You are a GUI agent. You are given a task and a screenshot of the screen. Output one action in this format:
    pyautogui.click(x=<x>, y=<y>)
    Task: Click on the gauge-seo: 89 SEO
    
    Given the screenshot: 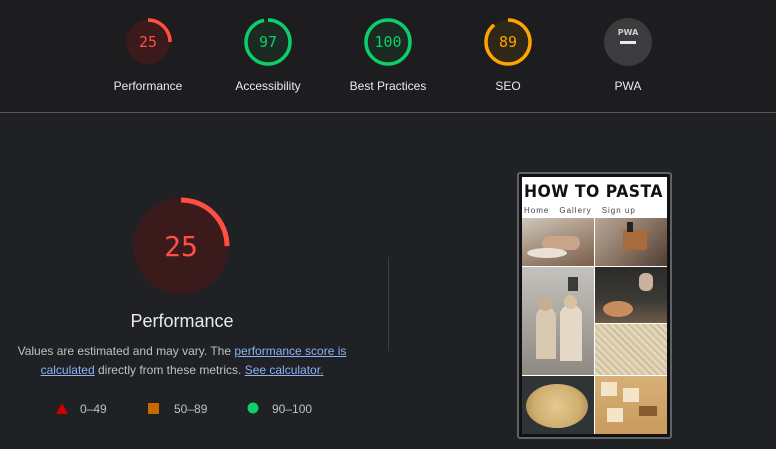 What is the action you would take?
    pyautogui.click(x=508, y=55)
    